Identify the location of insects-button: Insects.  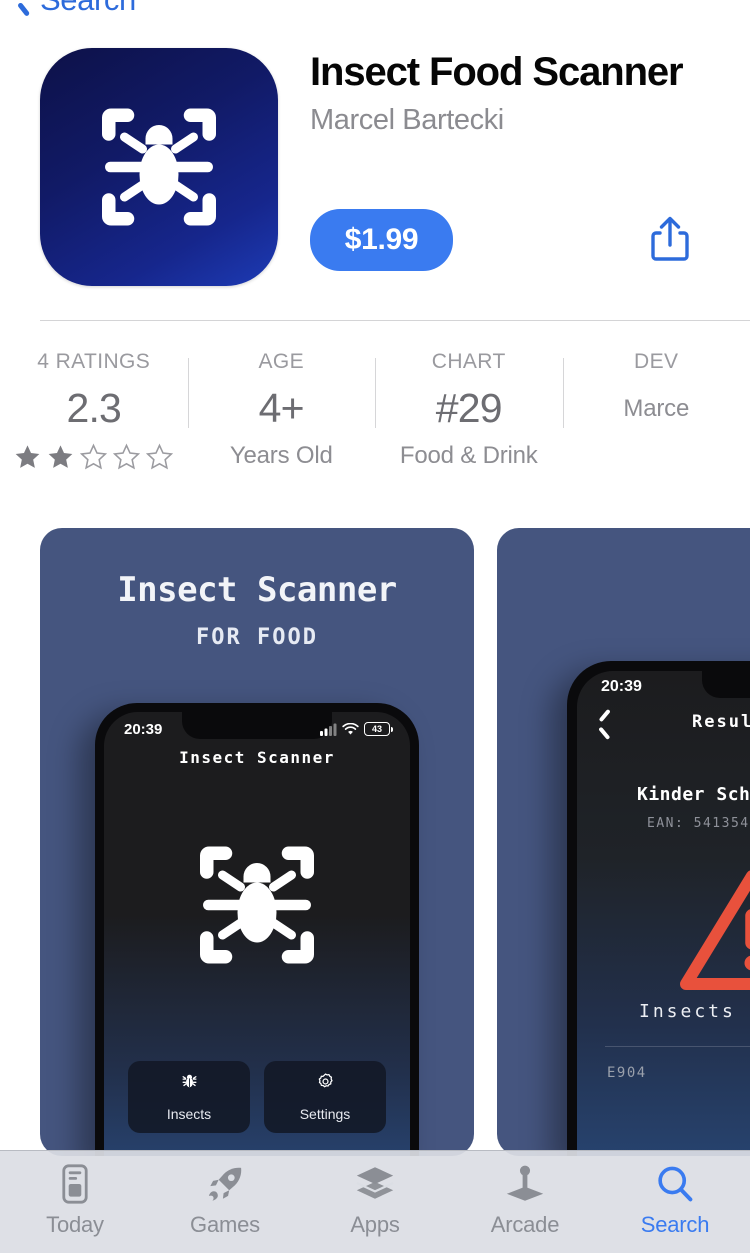
(189, 1097).